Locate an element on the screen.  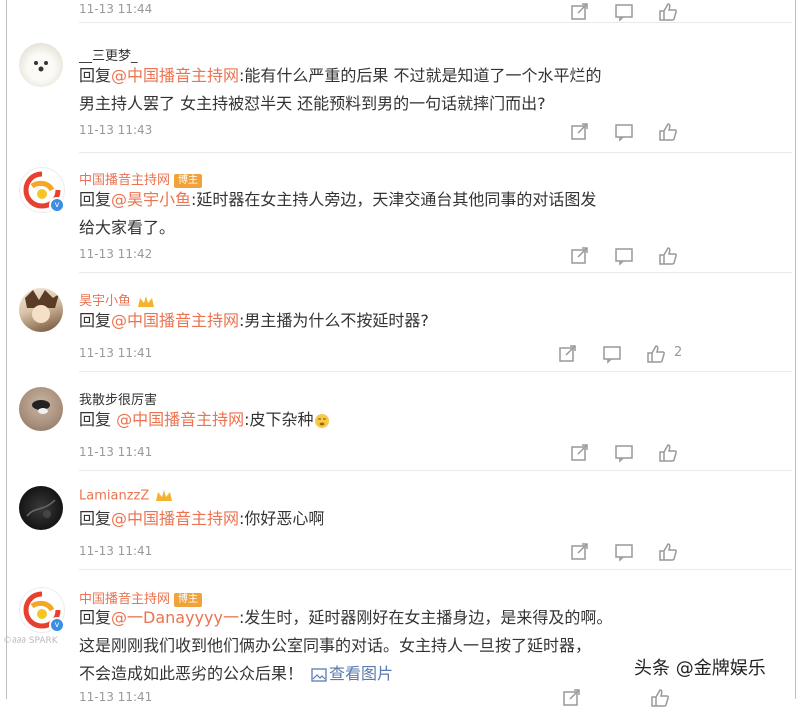
comment-text: 回复@昊宇小鱼:延时器在女主持人旁边，天津交通台其他同事的对话图发 给大家看了。 is located at coordinates (379, 214).